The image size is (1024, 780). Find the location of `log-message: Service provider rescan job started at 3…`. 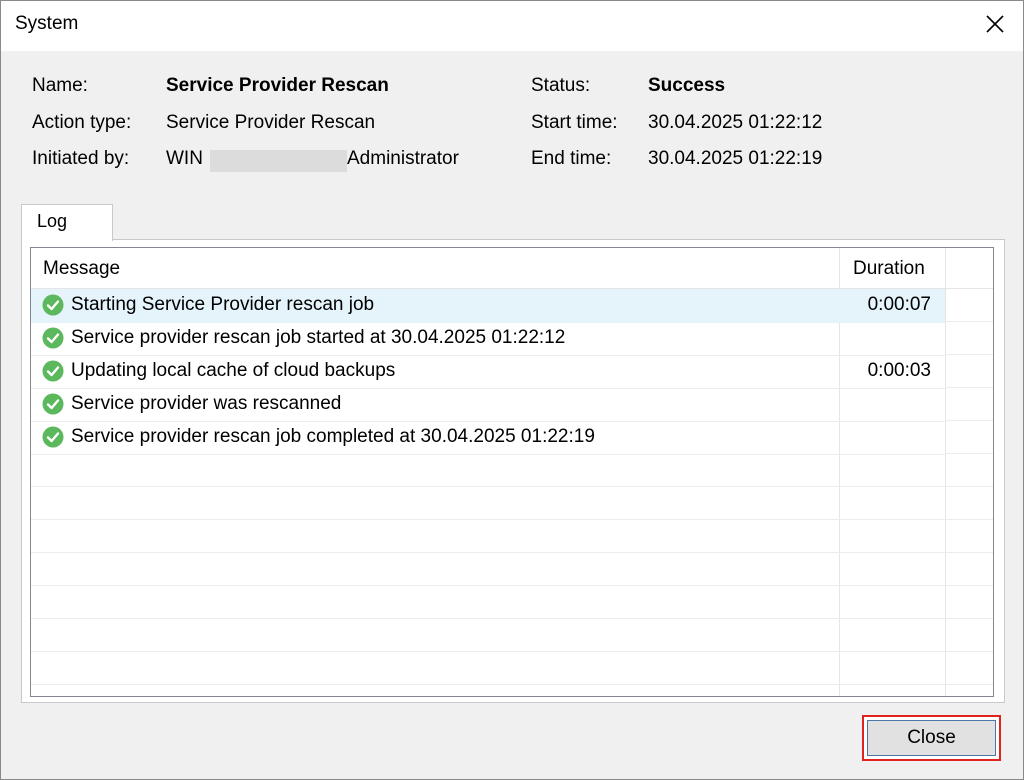

log-message: Service provider rescan job started at 3… is located at coordinates (318, 337).